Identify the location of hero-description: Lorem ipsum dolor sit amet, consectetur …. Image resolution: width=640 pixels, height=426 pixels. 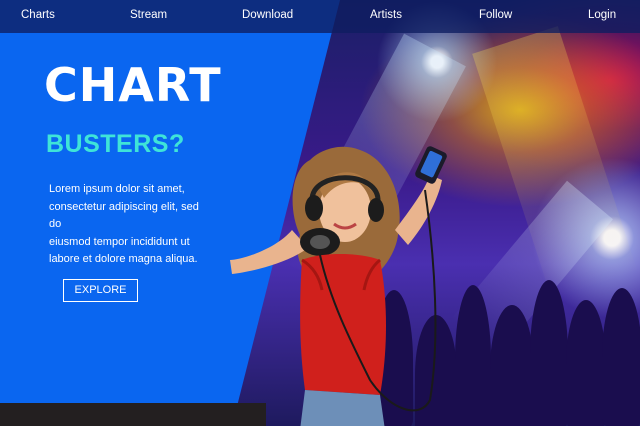
(129, 225).